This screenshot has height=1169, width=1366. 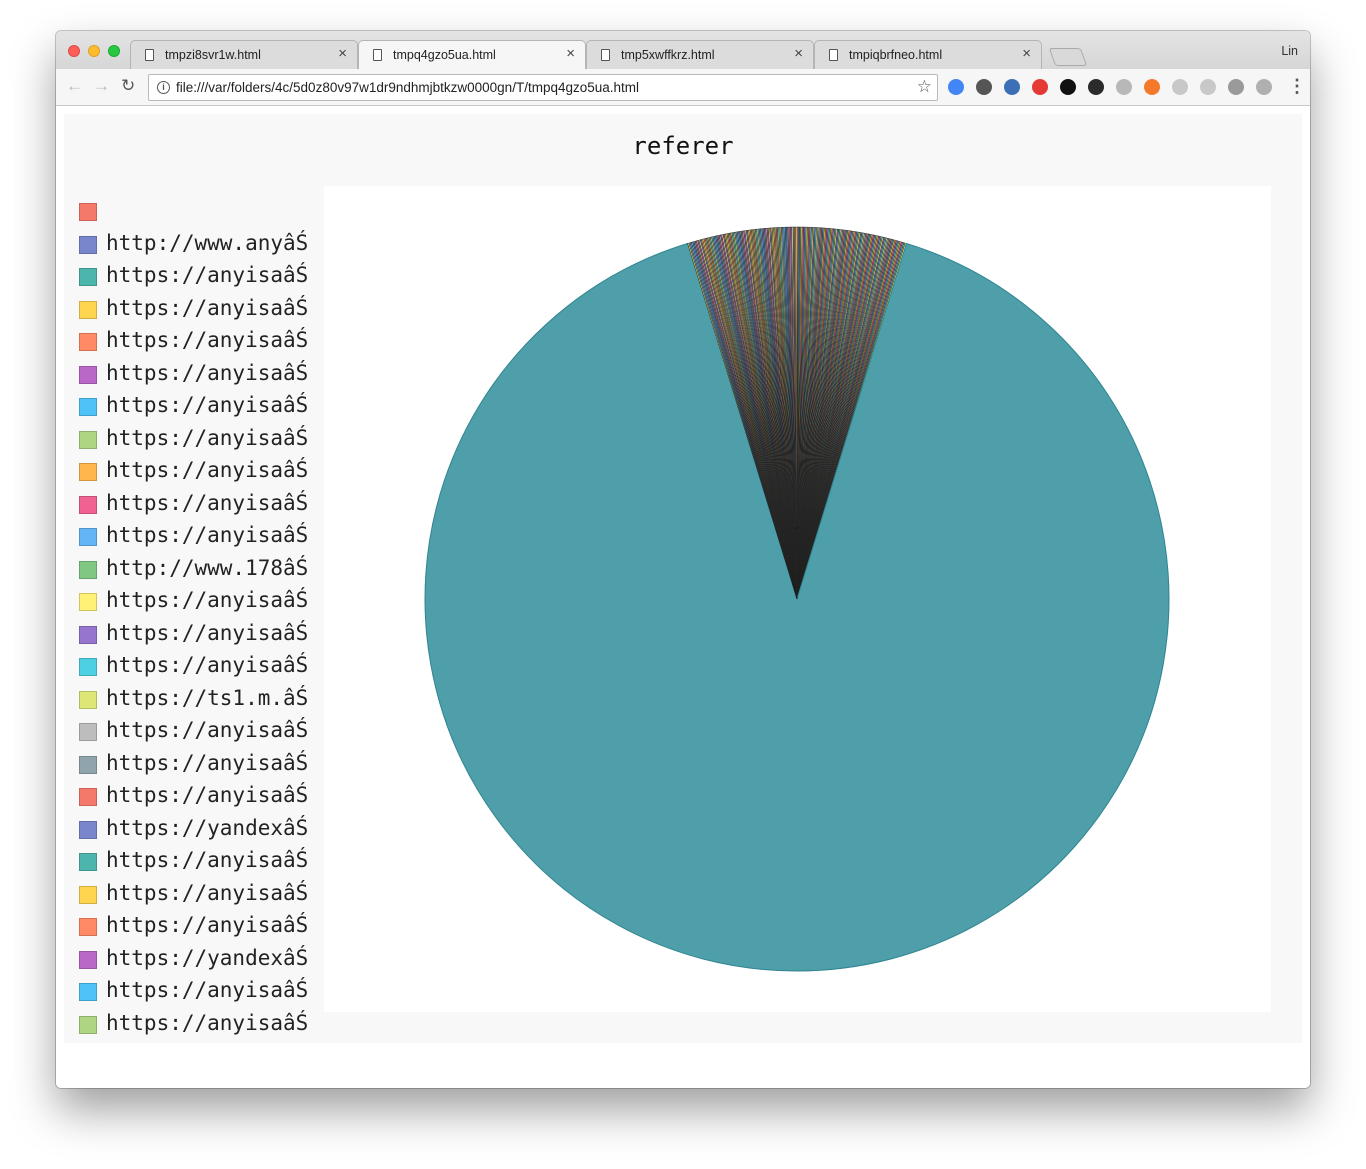 I want to click on legend-label: https://ts1.m.âŚ, so click(x=207, y=697).